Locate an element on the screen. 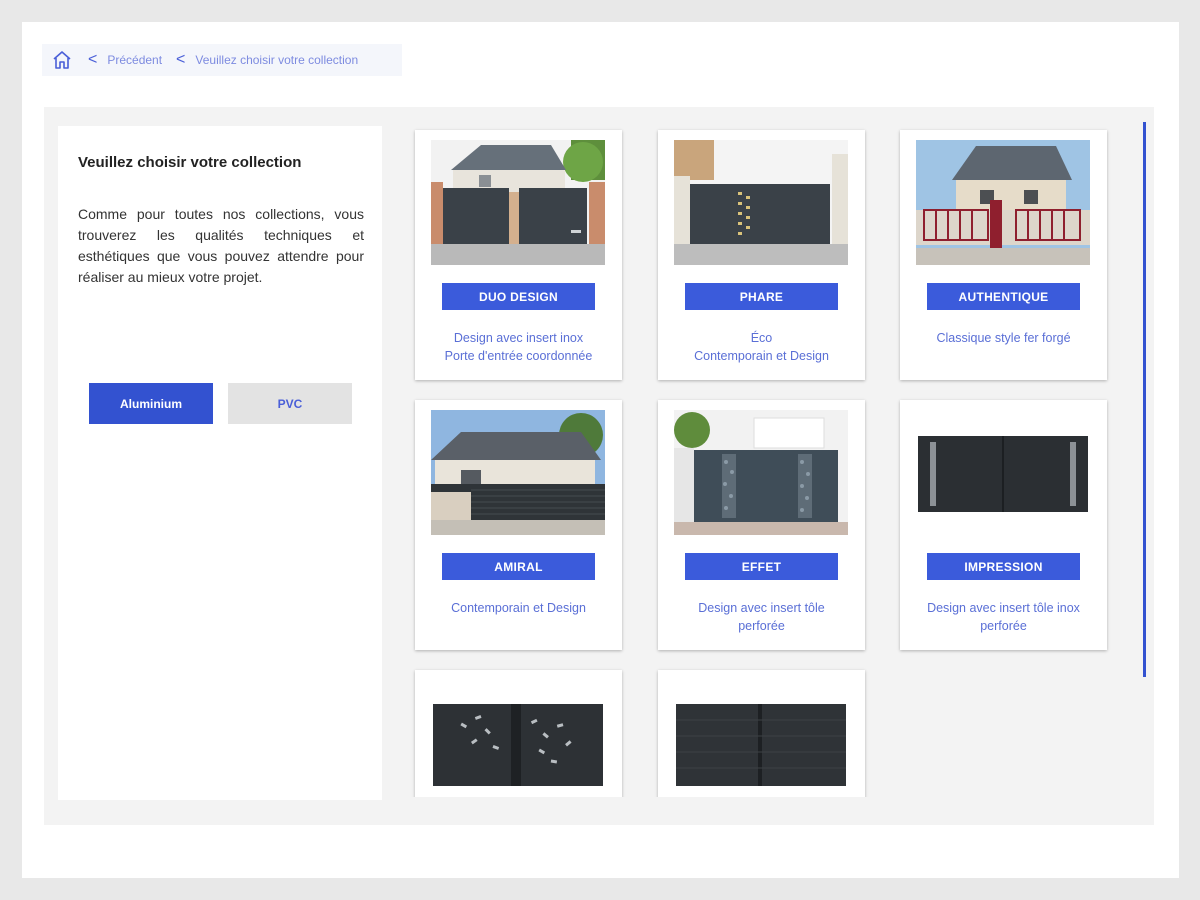  collection-description-line: Classique style fer forgé is located at coordinates (1003, 338).